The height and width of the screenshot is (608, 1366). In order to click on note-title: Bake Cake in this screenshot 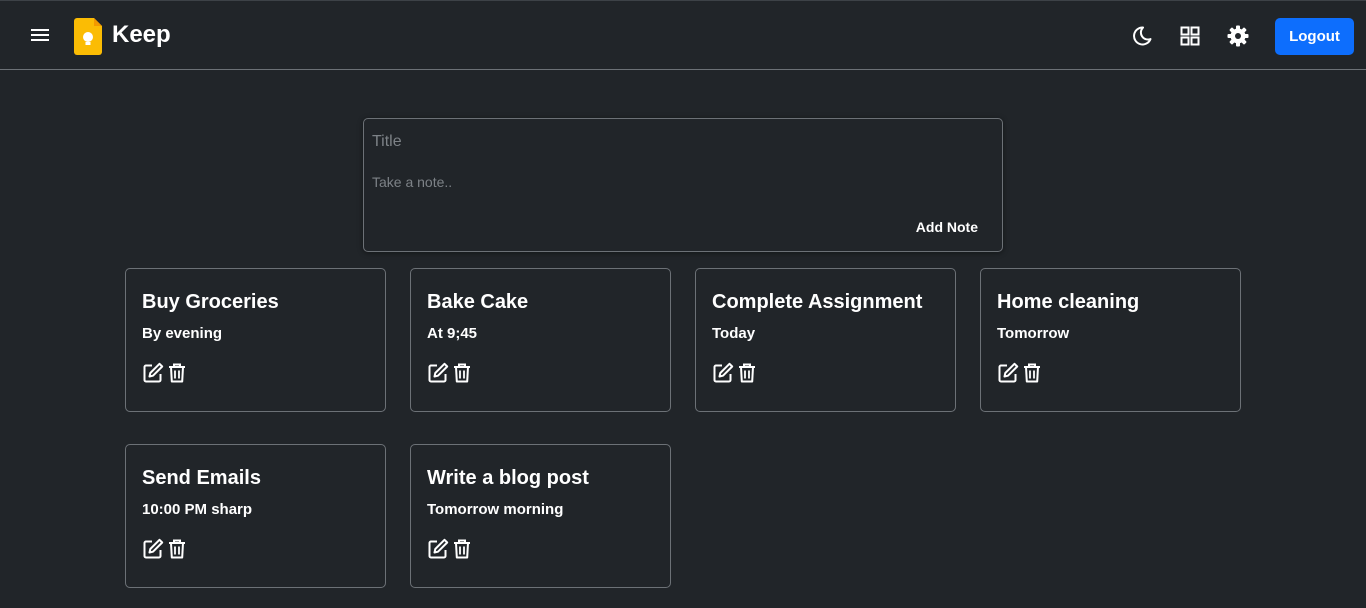, I will do `click(478, 302)`.